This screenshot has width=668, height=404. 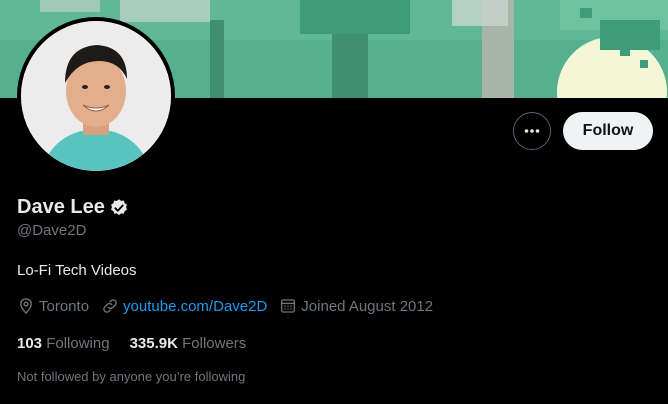 I want to click on profile-name: Dave Lee, so click(x=61, y=207).